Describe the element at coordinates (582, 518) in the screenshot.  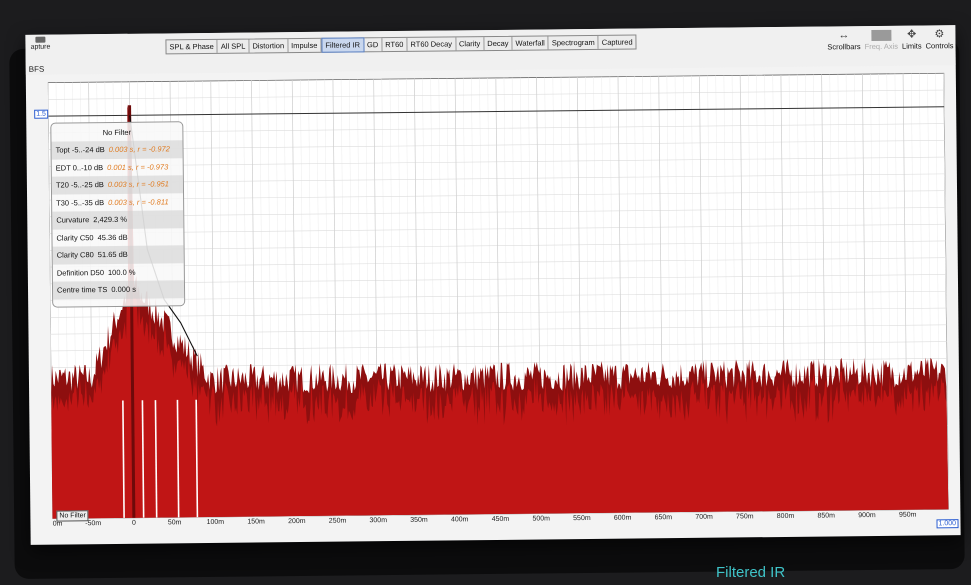
I see `x-tick-label: 550m` at that location.